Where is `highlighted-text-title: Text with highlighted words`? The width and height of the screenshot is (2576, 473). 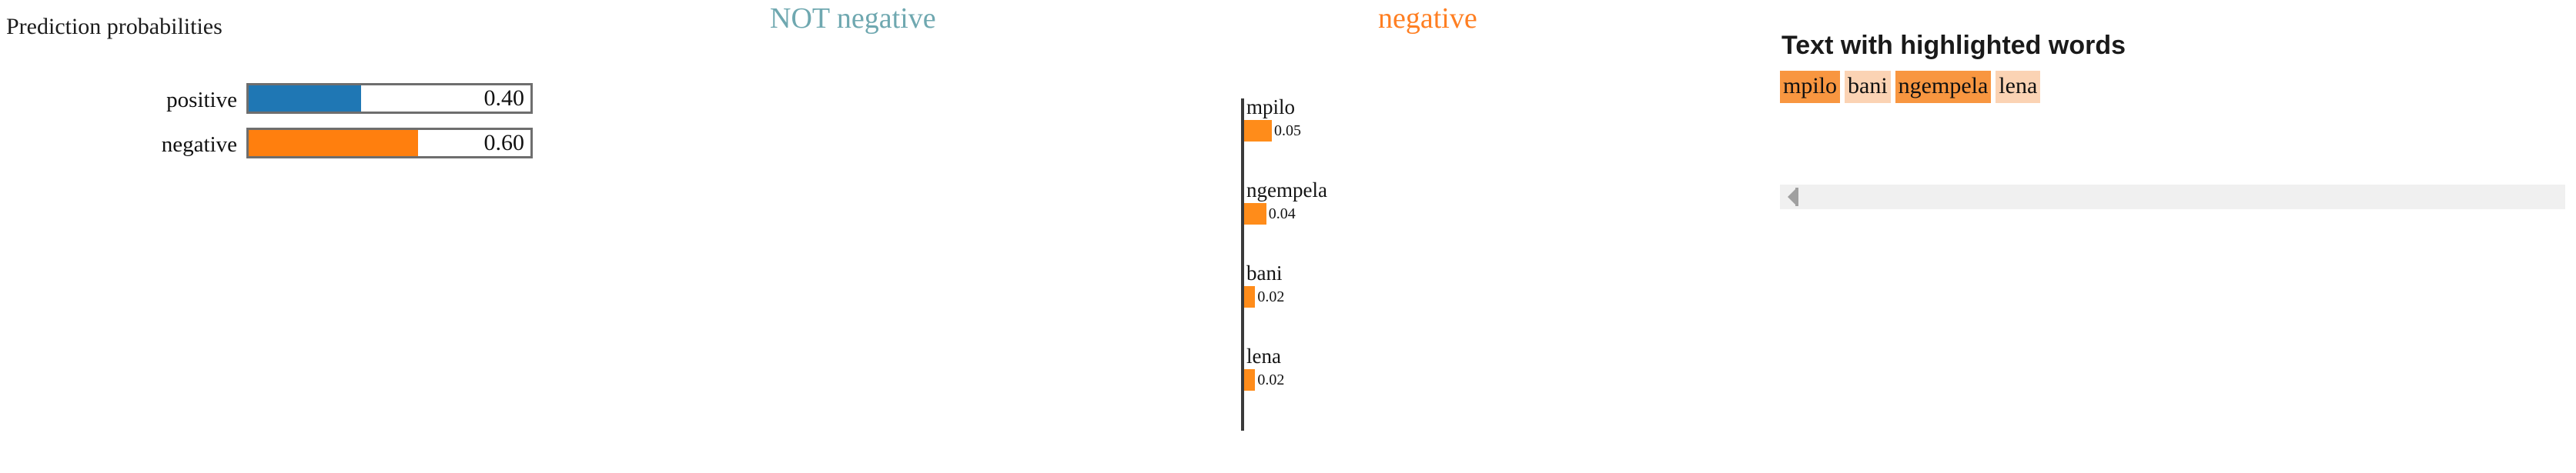
highlighted-text-title: Text with highlighted words is located at coordinates (1954, 46).